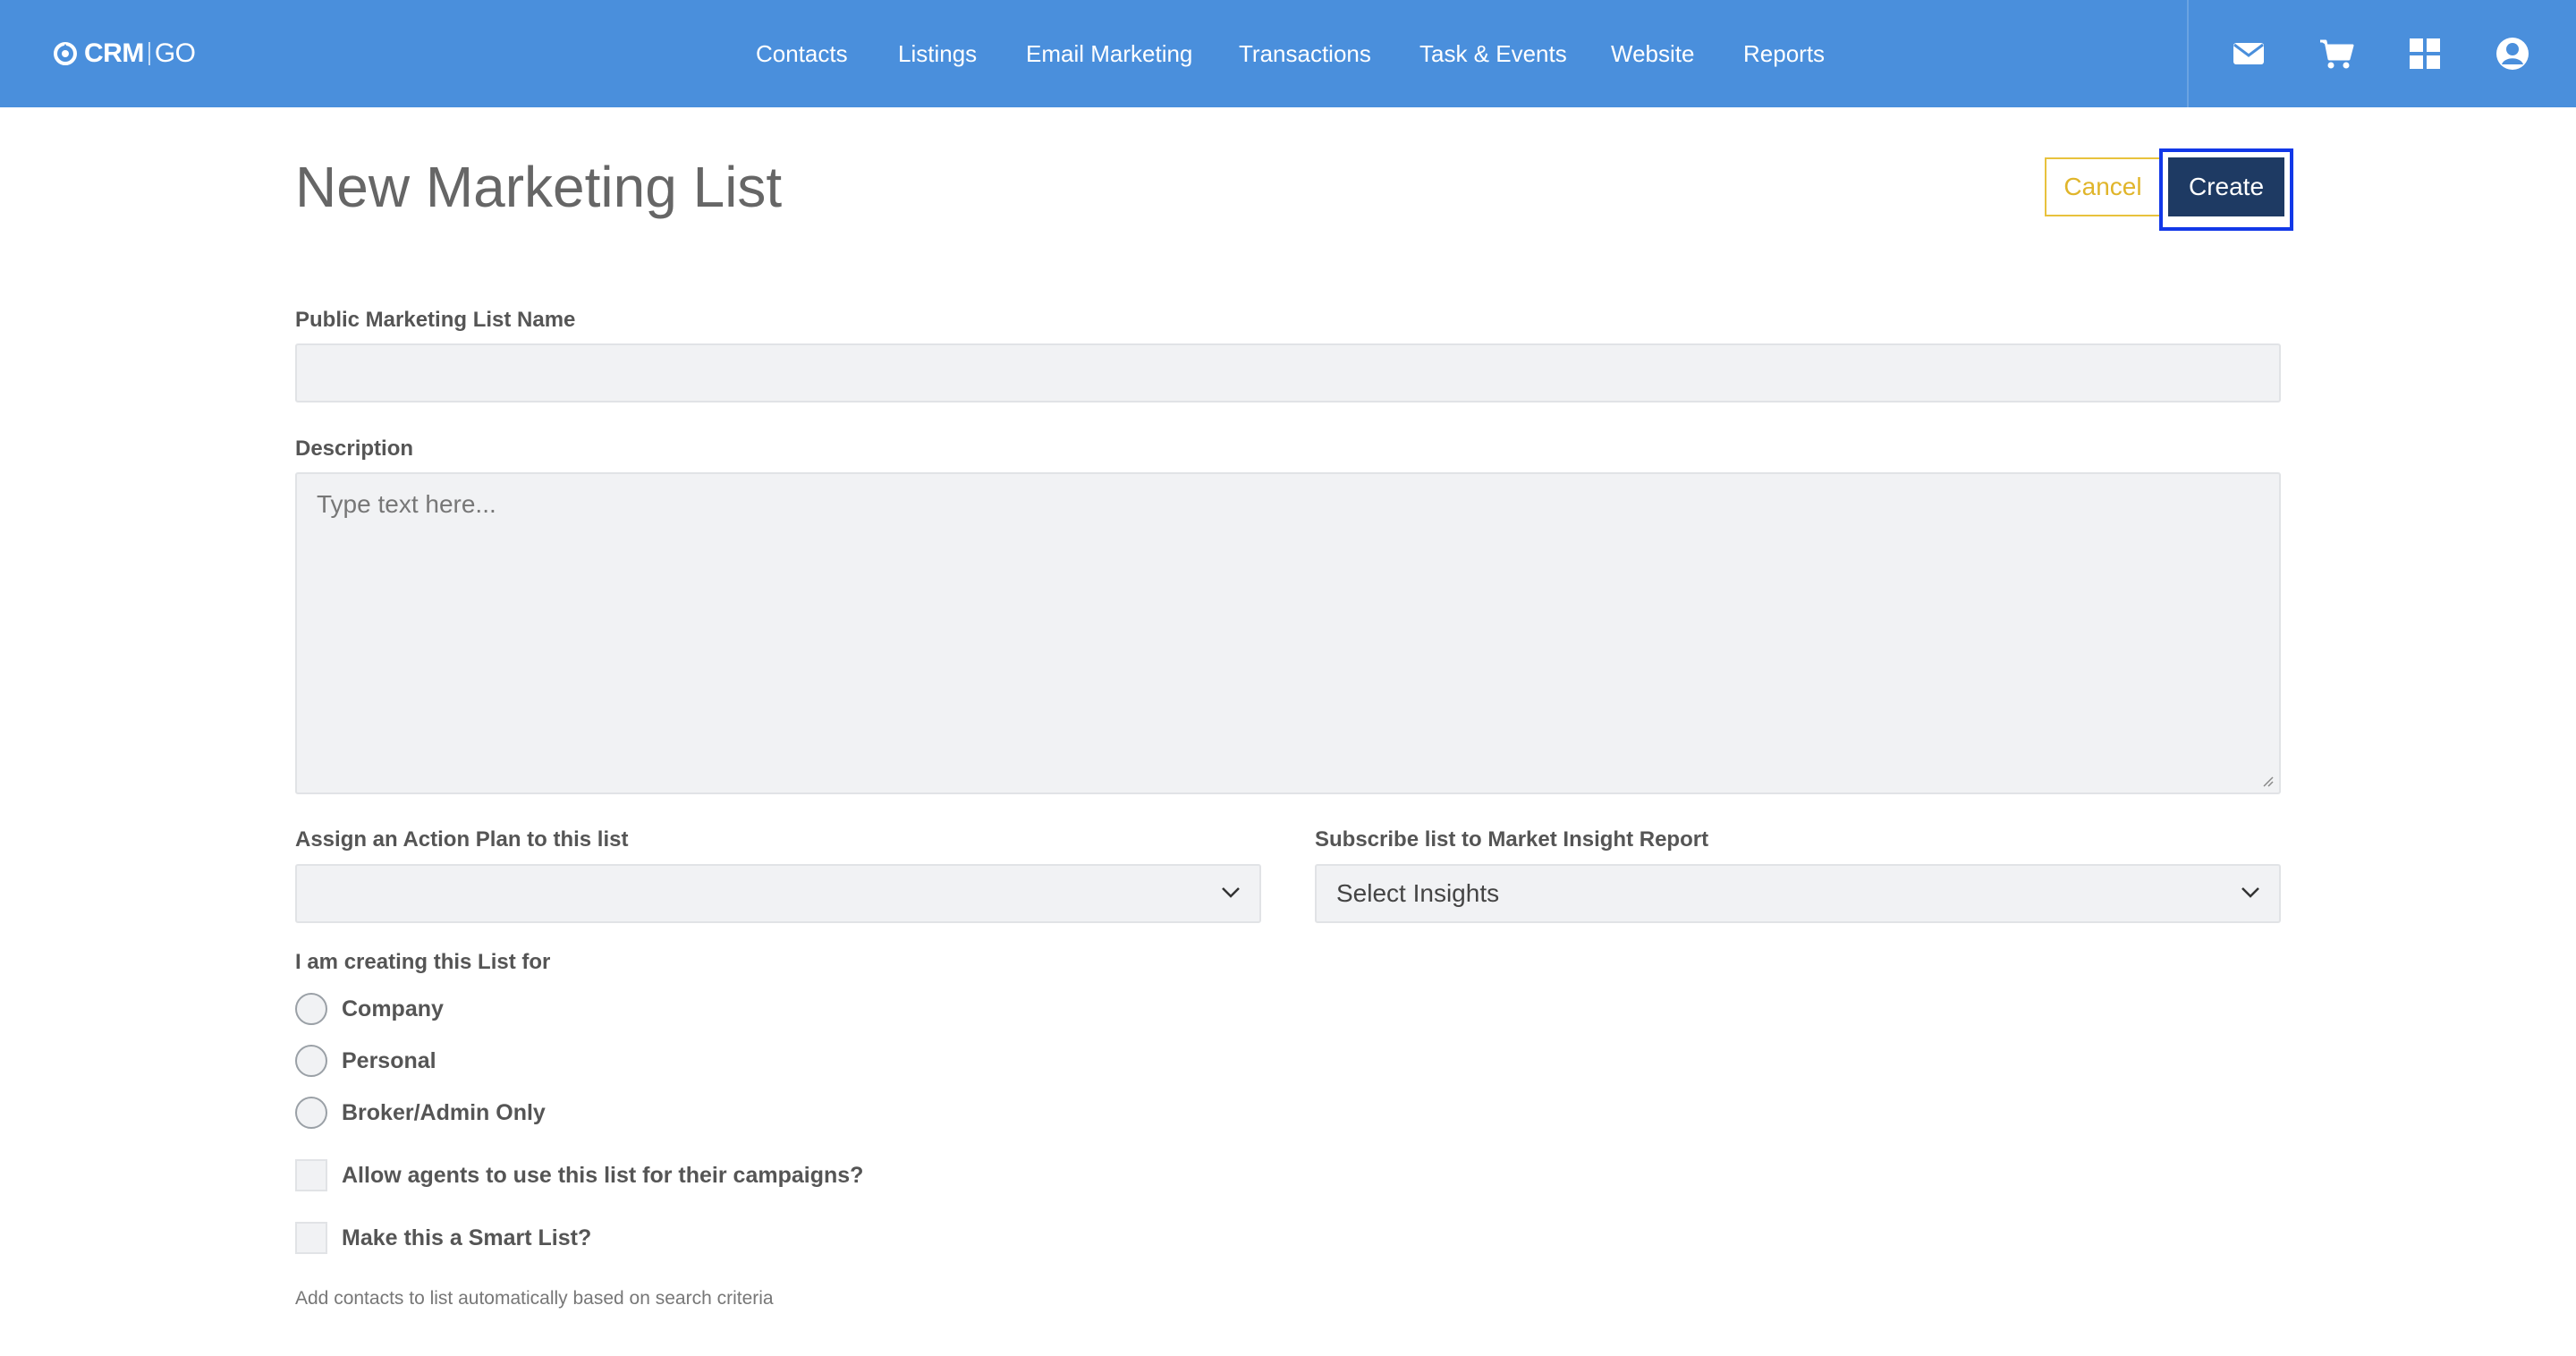  Describe the element at coordinates (2425, 54) in the screenshot. I see `apps-grid-icon` at that location.